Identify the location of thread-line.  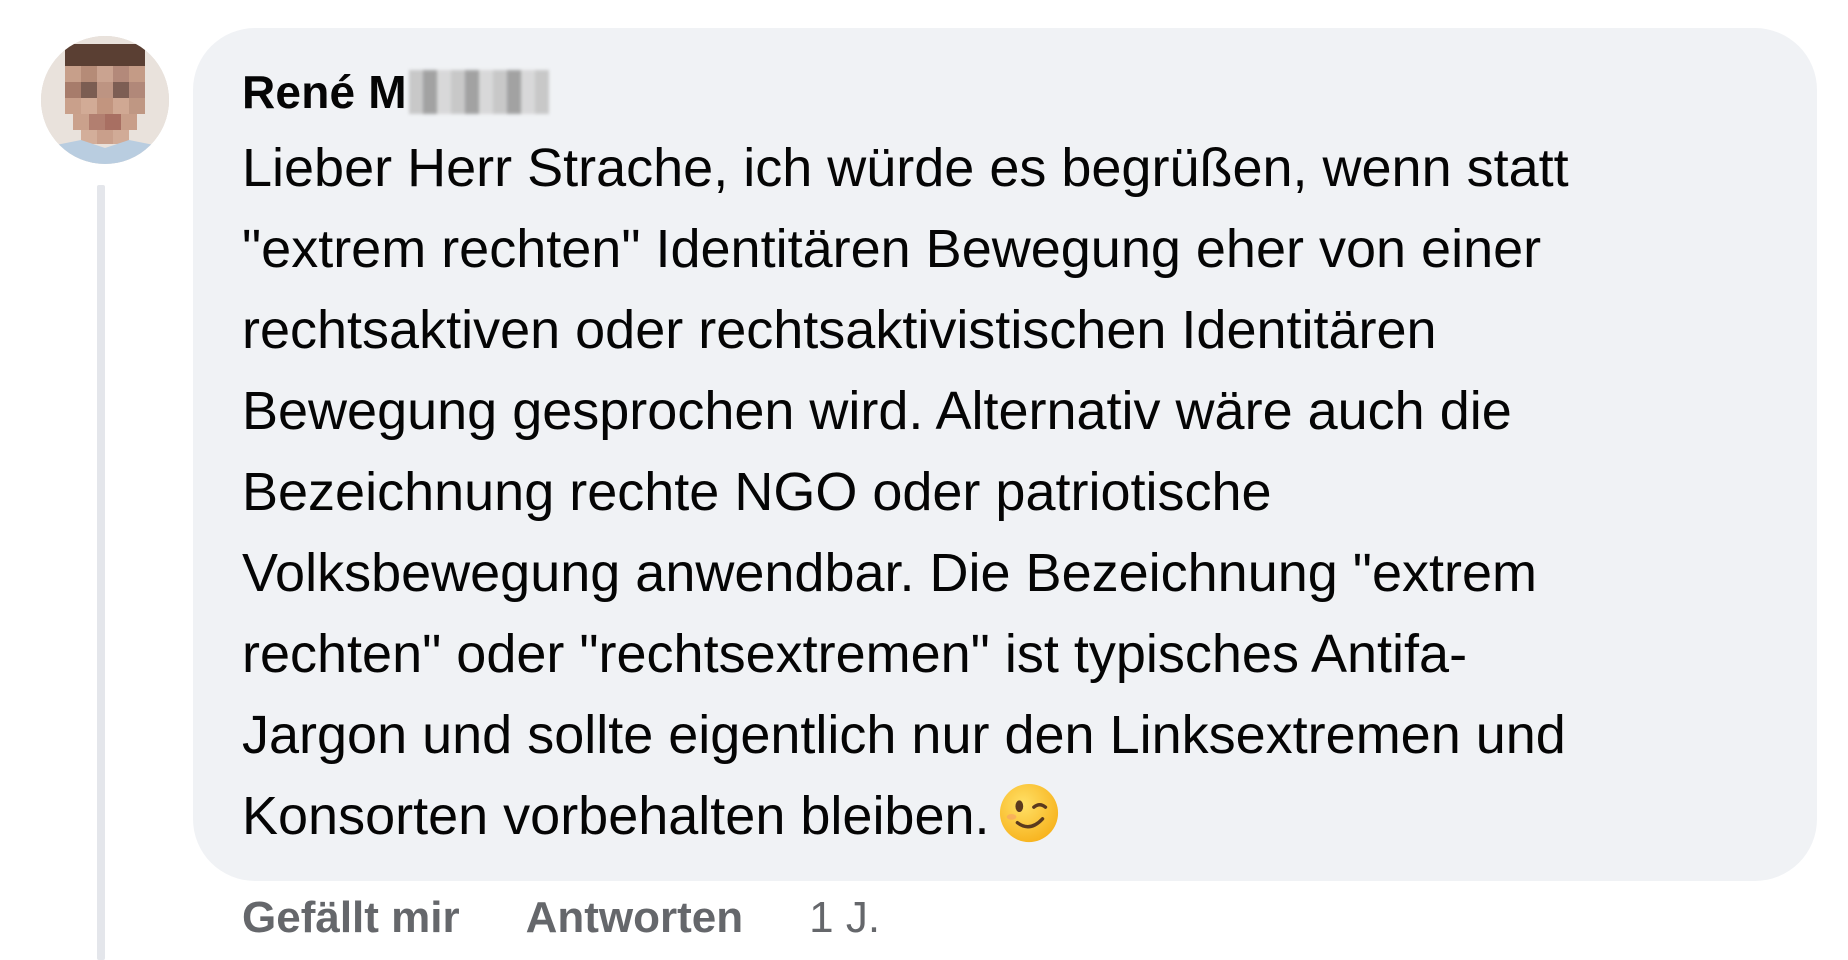
(101, 572).